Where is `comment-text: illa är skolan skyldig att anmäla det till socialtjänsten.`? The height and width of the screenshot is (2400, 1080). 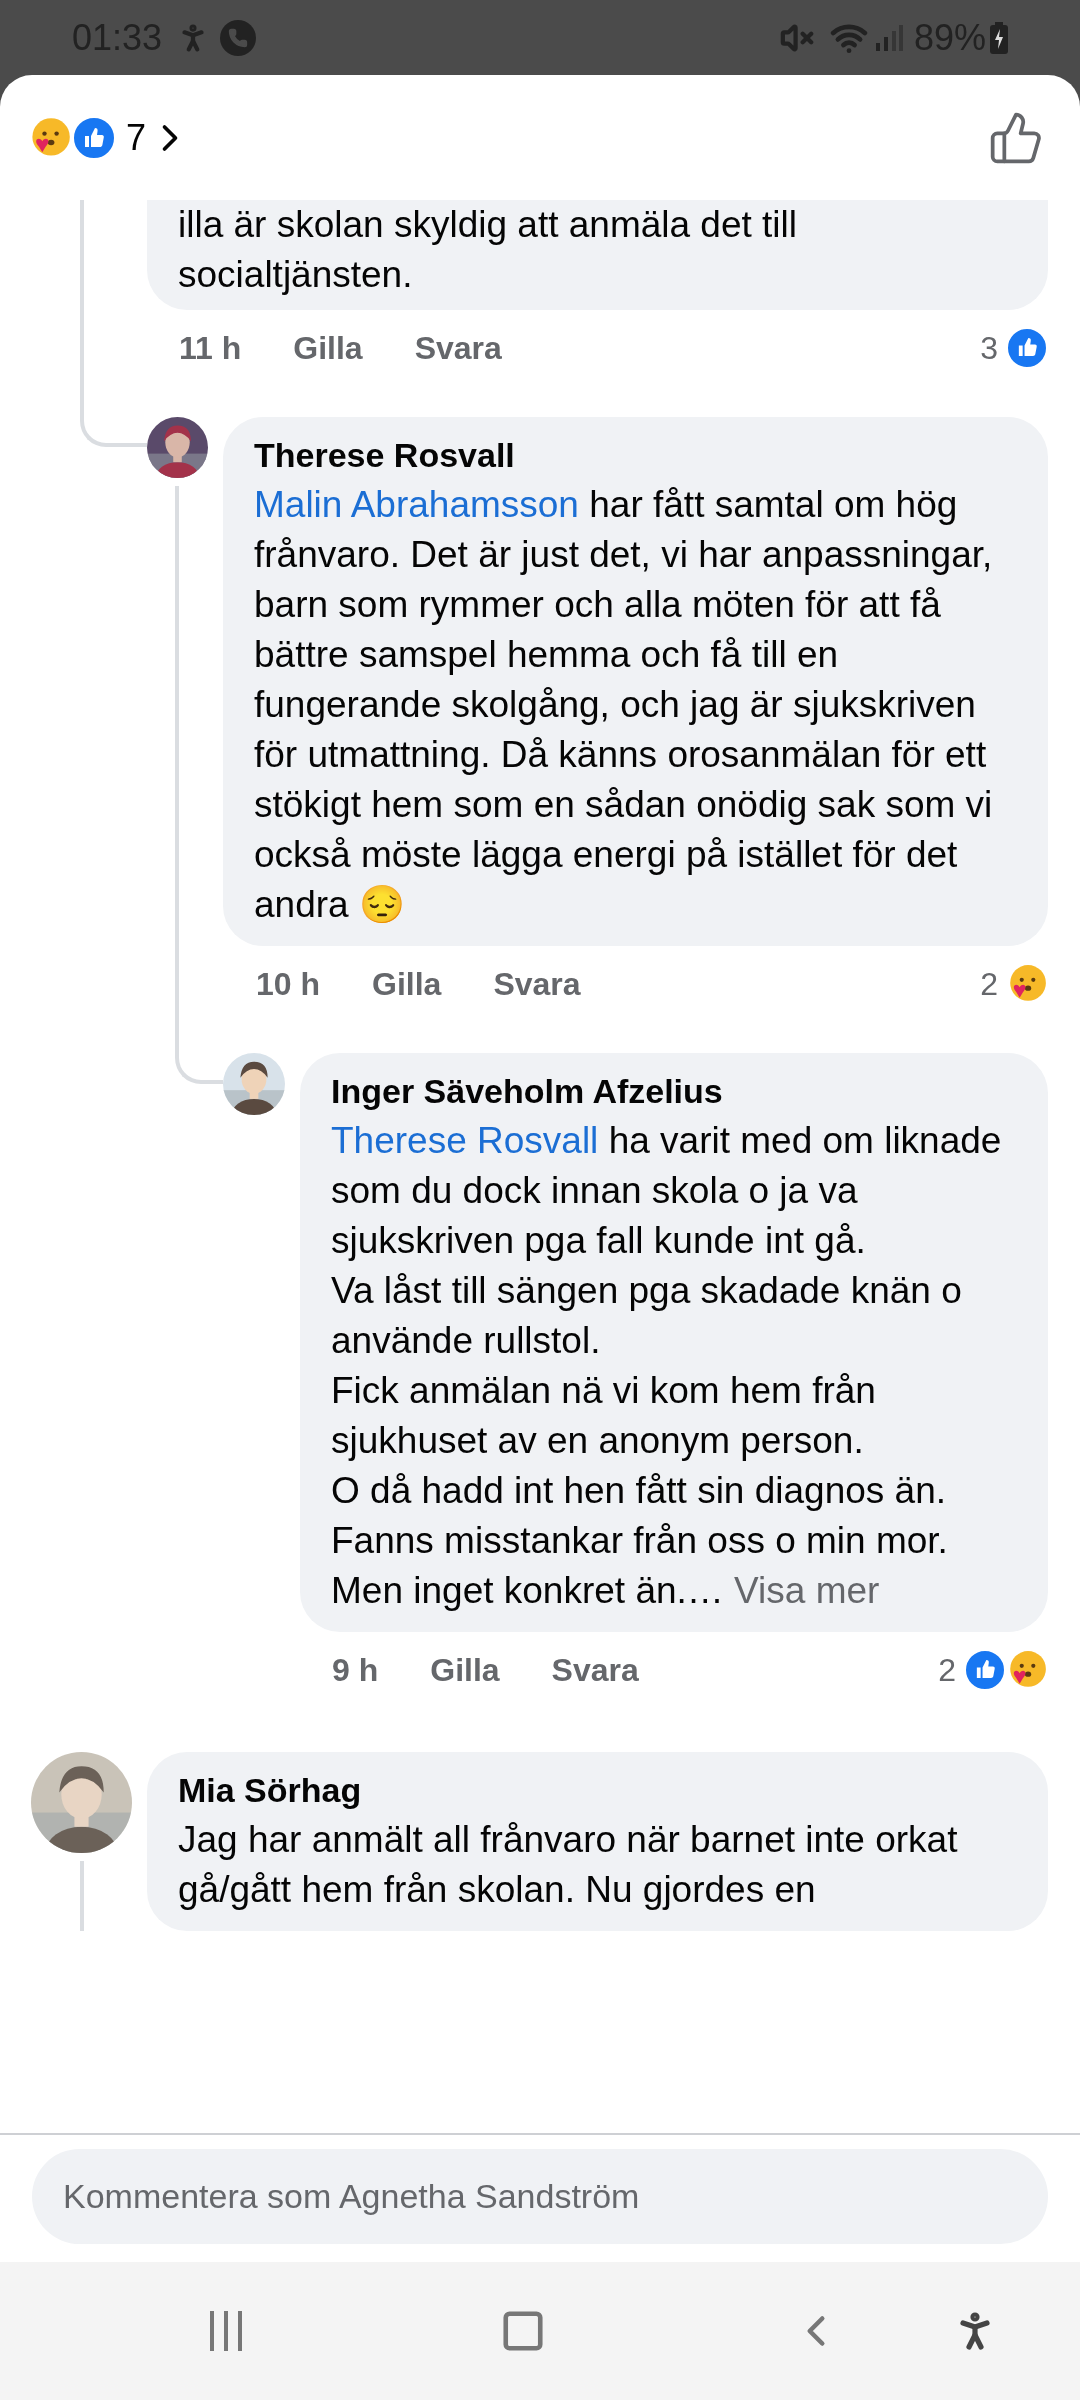
comment-text: illa är skolan skyldig att anmäla det till socialtjänsten. is located at coordinates (488, 250).